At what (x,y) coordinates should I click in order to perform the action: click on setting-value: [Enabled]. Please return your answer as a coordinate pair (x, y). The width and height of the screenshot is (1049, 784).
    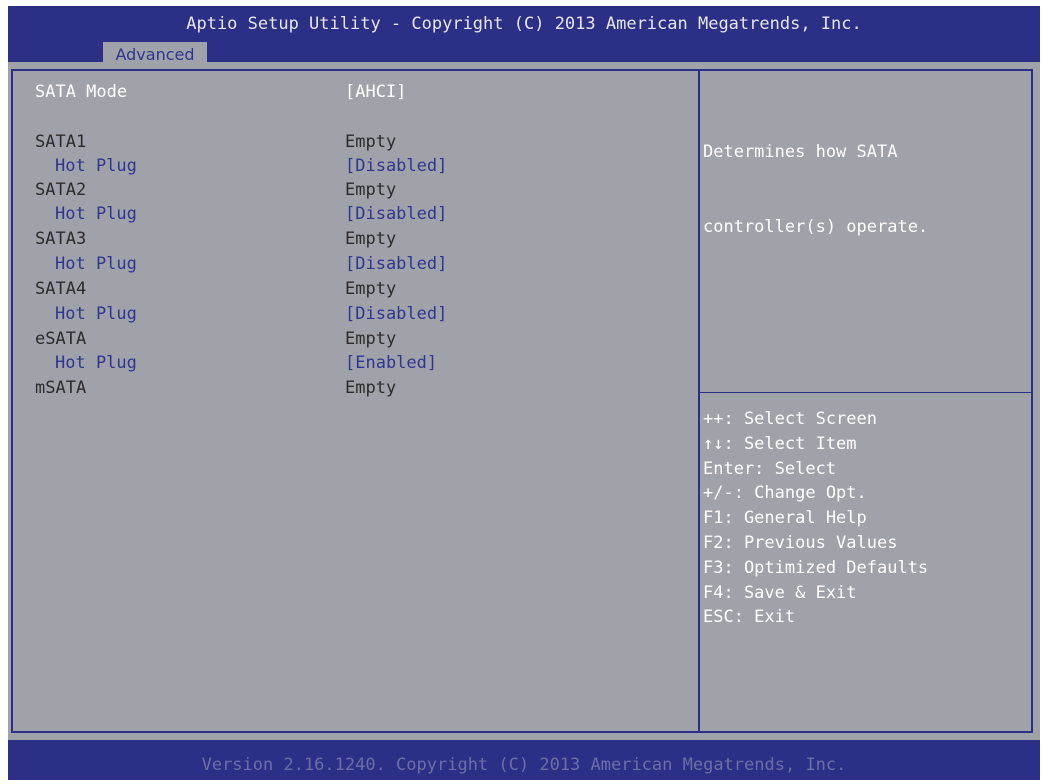
    Looking at the image, I should click on (391, 363).